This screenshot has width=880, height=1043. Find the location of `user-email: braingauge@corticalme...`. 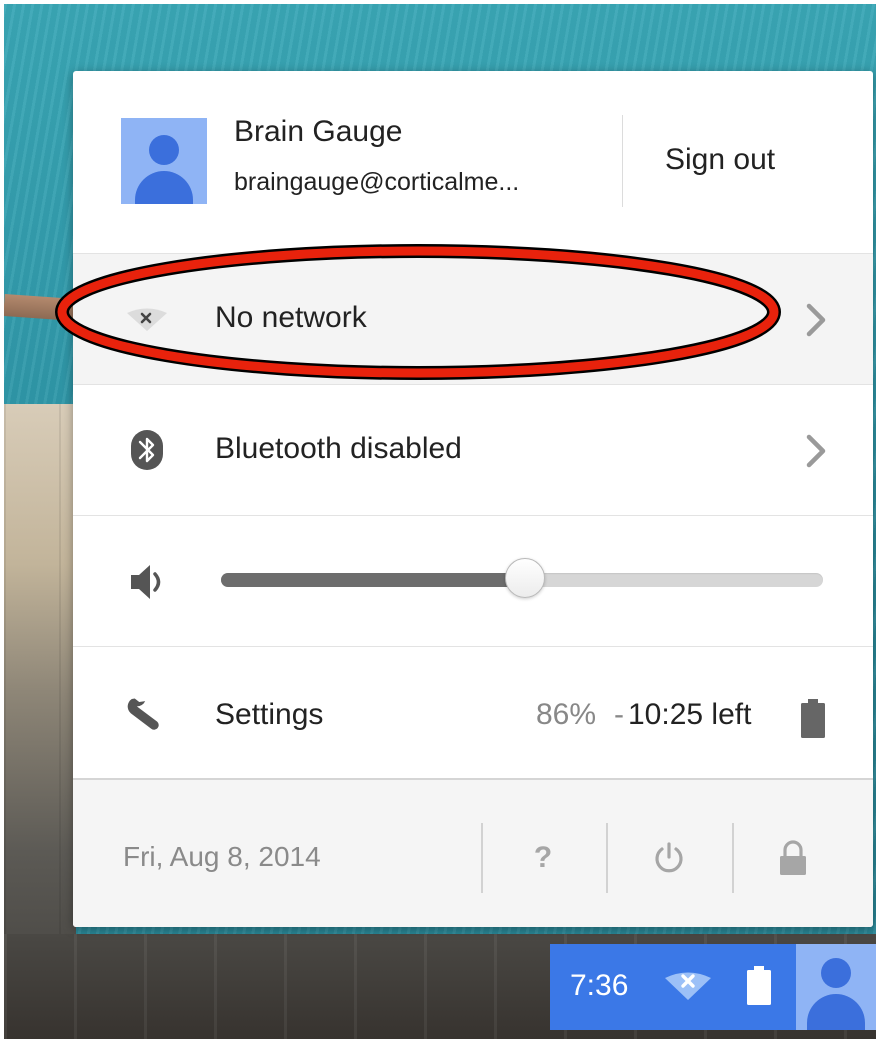

user-email: braingauge@corticalme... is located at coordinates (377, 182).